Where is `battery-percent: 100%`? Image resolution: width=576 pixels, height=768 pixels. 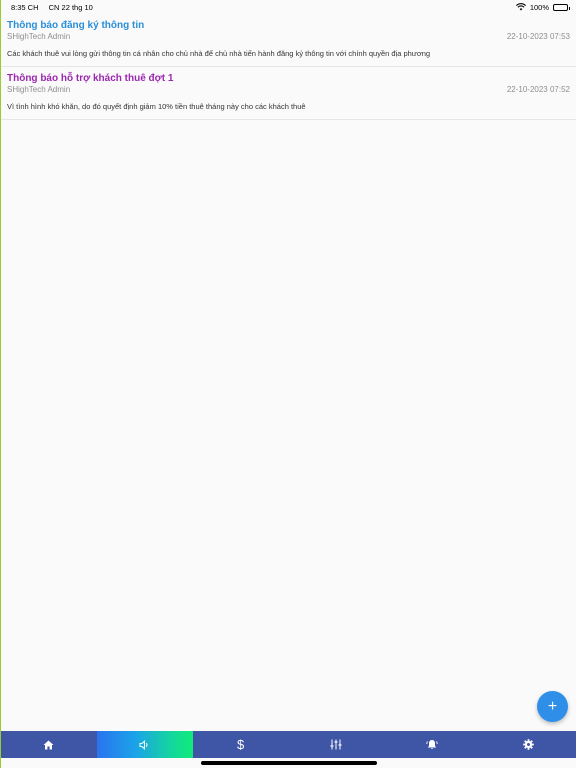
battery-percent: 100% is located at coordinates (539, 7).